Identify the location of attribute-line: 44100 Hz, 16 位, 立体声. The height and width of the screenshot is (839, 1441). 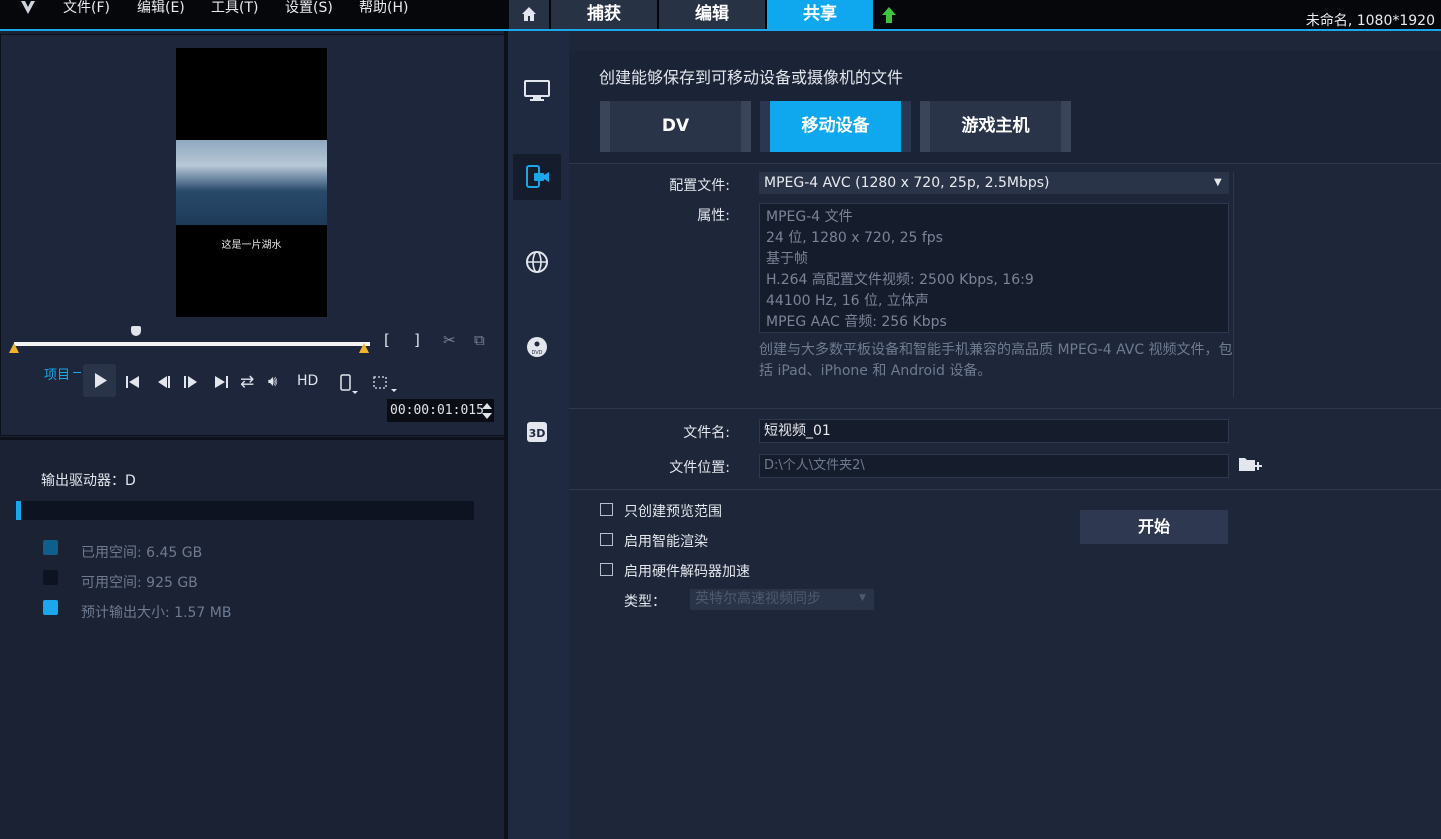
(847, 301).